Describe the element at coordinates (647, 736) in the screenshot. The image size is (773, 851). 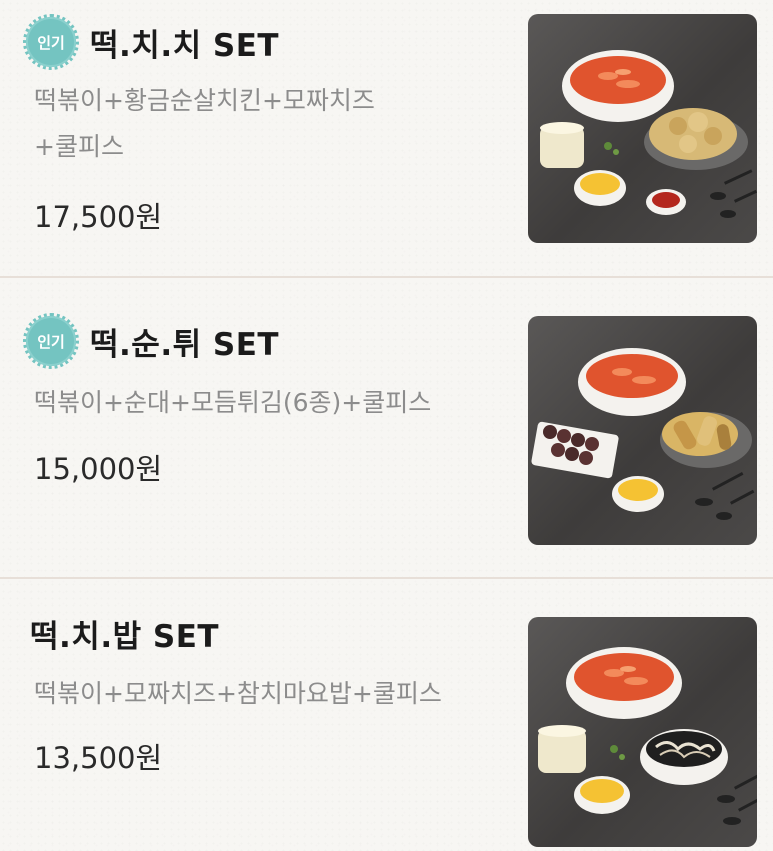
I see `tteokbokki-rice-set-icon` at that location.